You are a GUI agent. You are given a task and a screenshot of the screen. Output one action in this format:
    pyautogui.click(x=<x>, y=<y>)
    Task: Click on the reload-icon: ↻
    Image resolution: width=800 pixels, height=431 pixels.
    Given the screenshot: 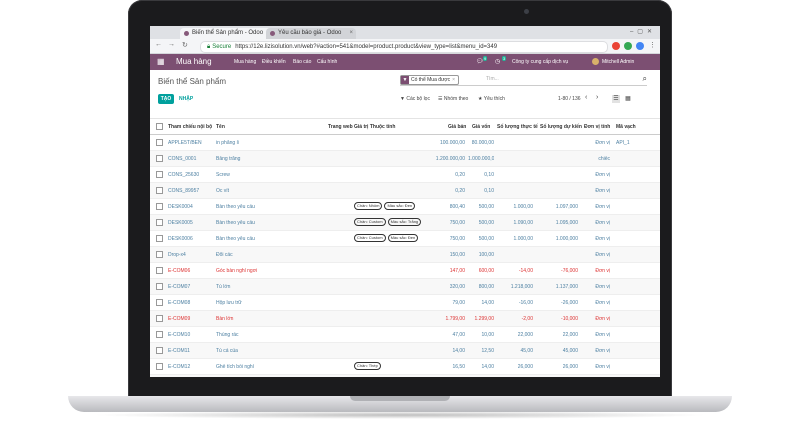 What is the action you would take?
    pyautogui.click(x=185, y=45)
    